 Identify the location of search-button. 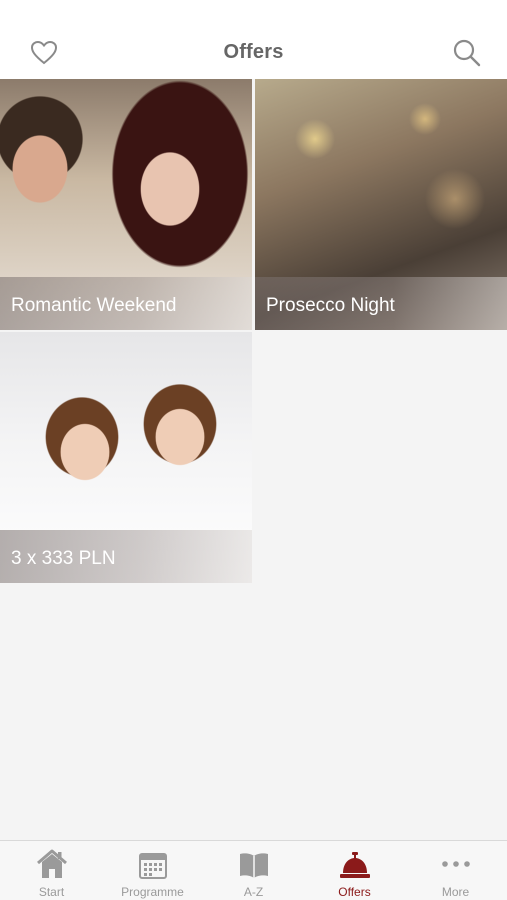
(467, 53).